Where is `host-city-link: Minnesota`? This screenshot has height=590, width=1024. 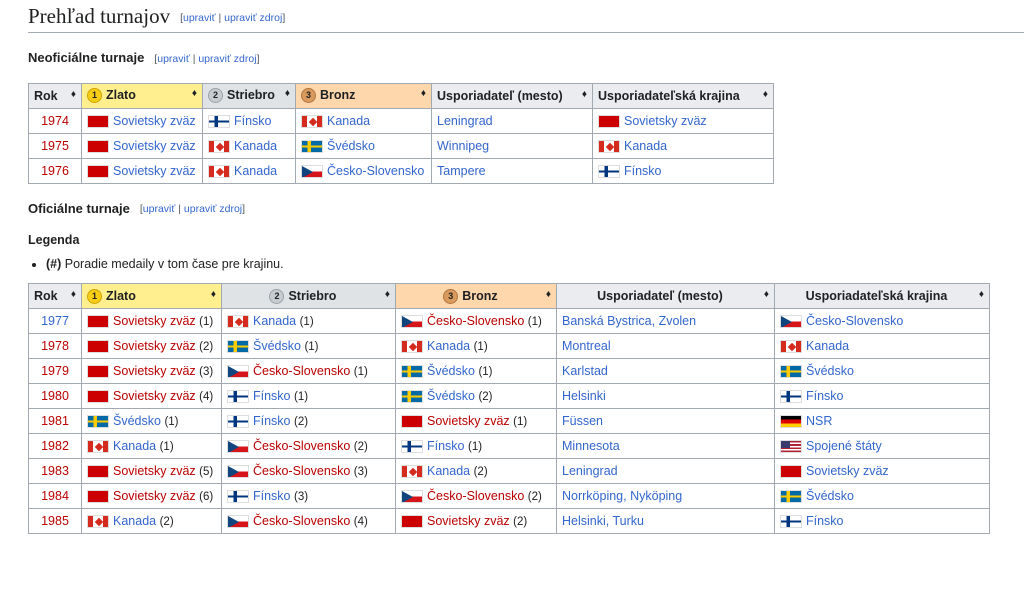 host-city-link: Minnesota is located at coordinates (591, 446).